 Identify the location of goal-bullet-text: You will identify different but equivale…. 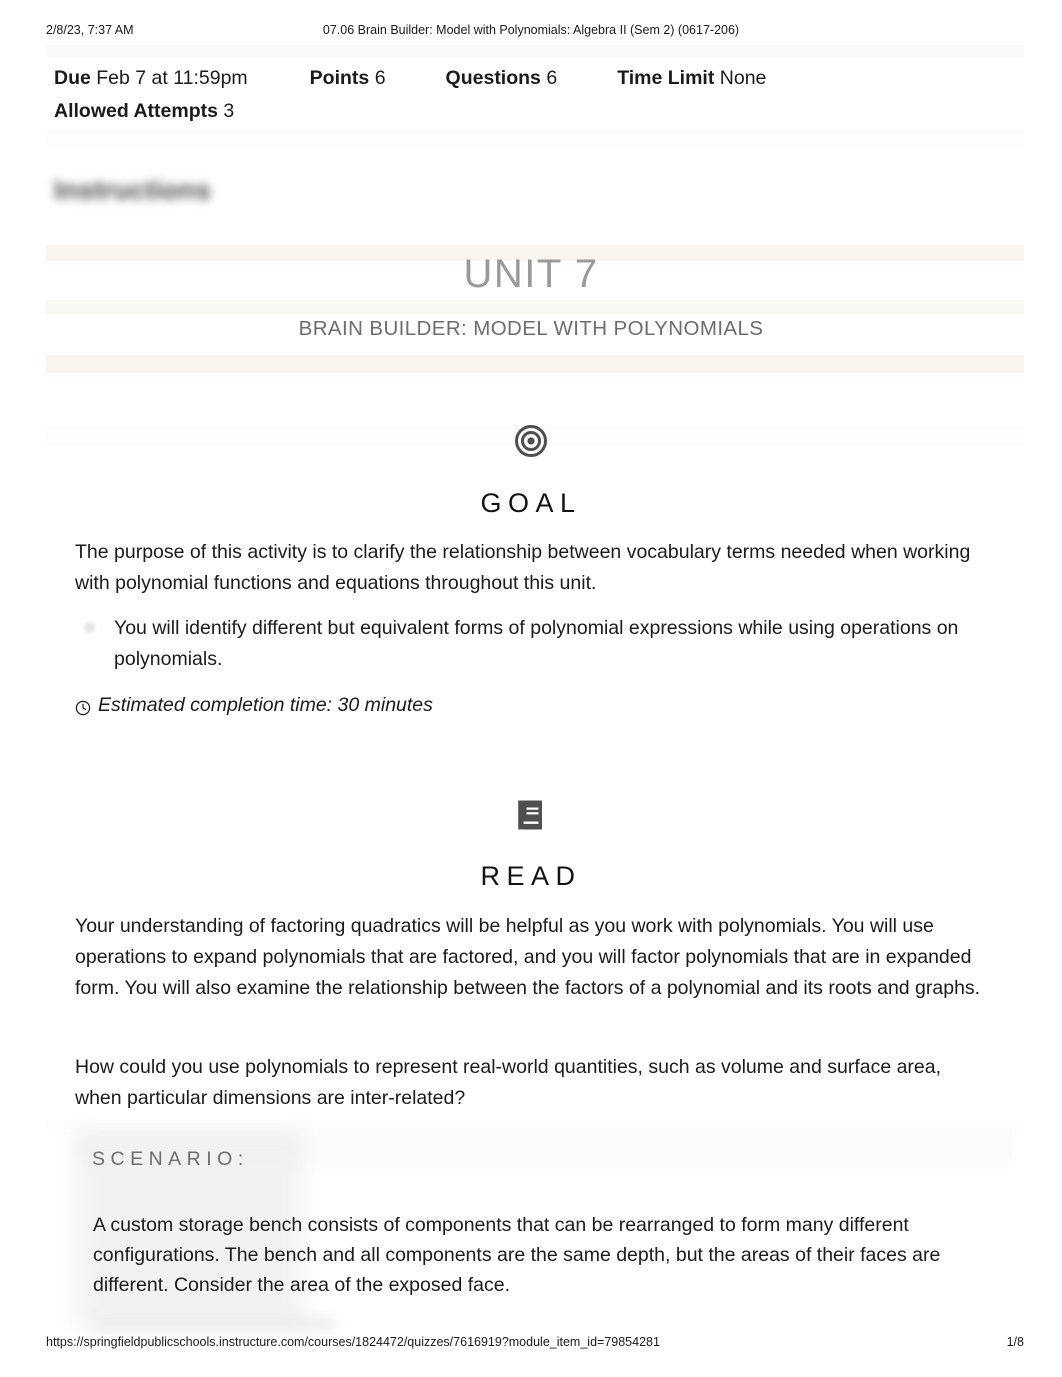
(536, 643).